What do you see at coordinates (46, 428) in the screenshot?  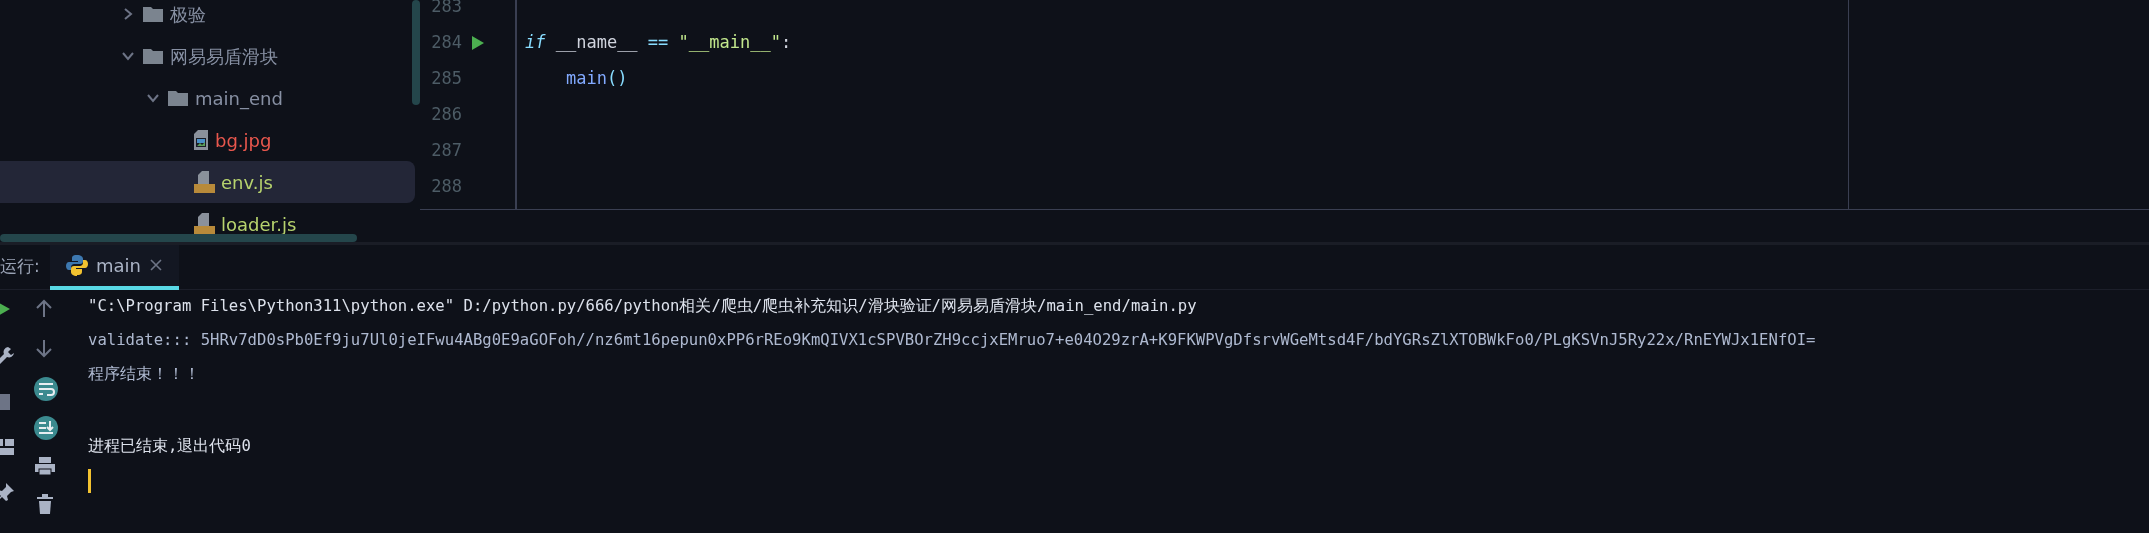 I see `scroll-to-end-icon` at bounding box center [46, 428].